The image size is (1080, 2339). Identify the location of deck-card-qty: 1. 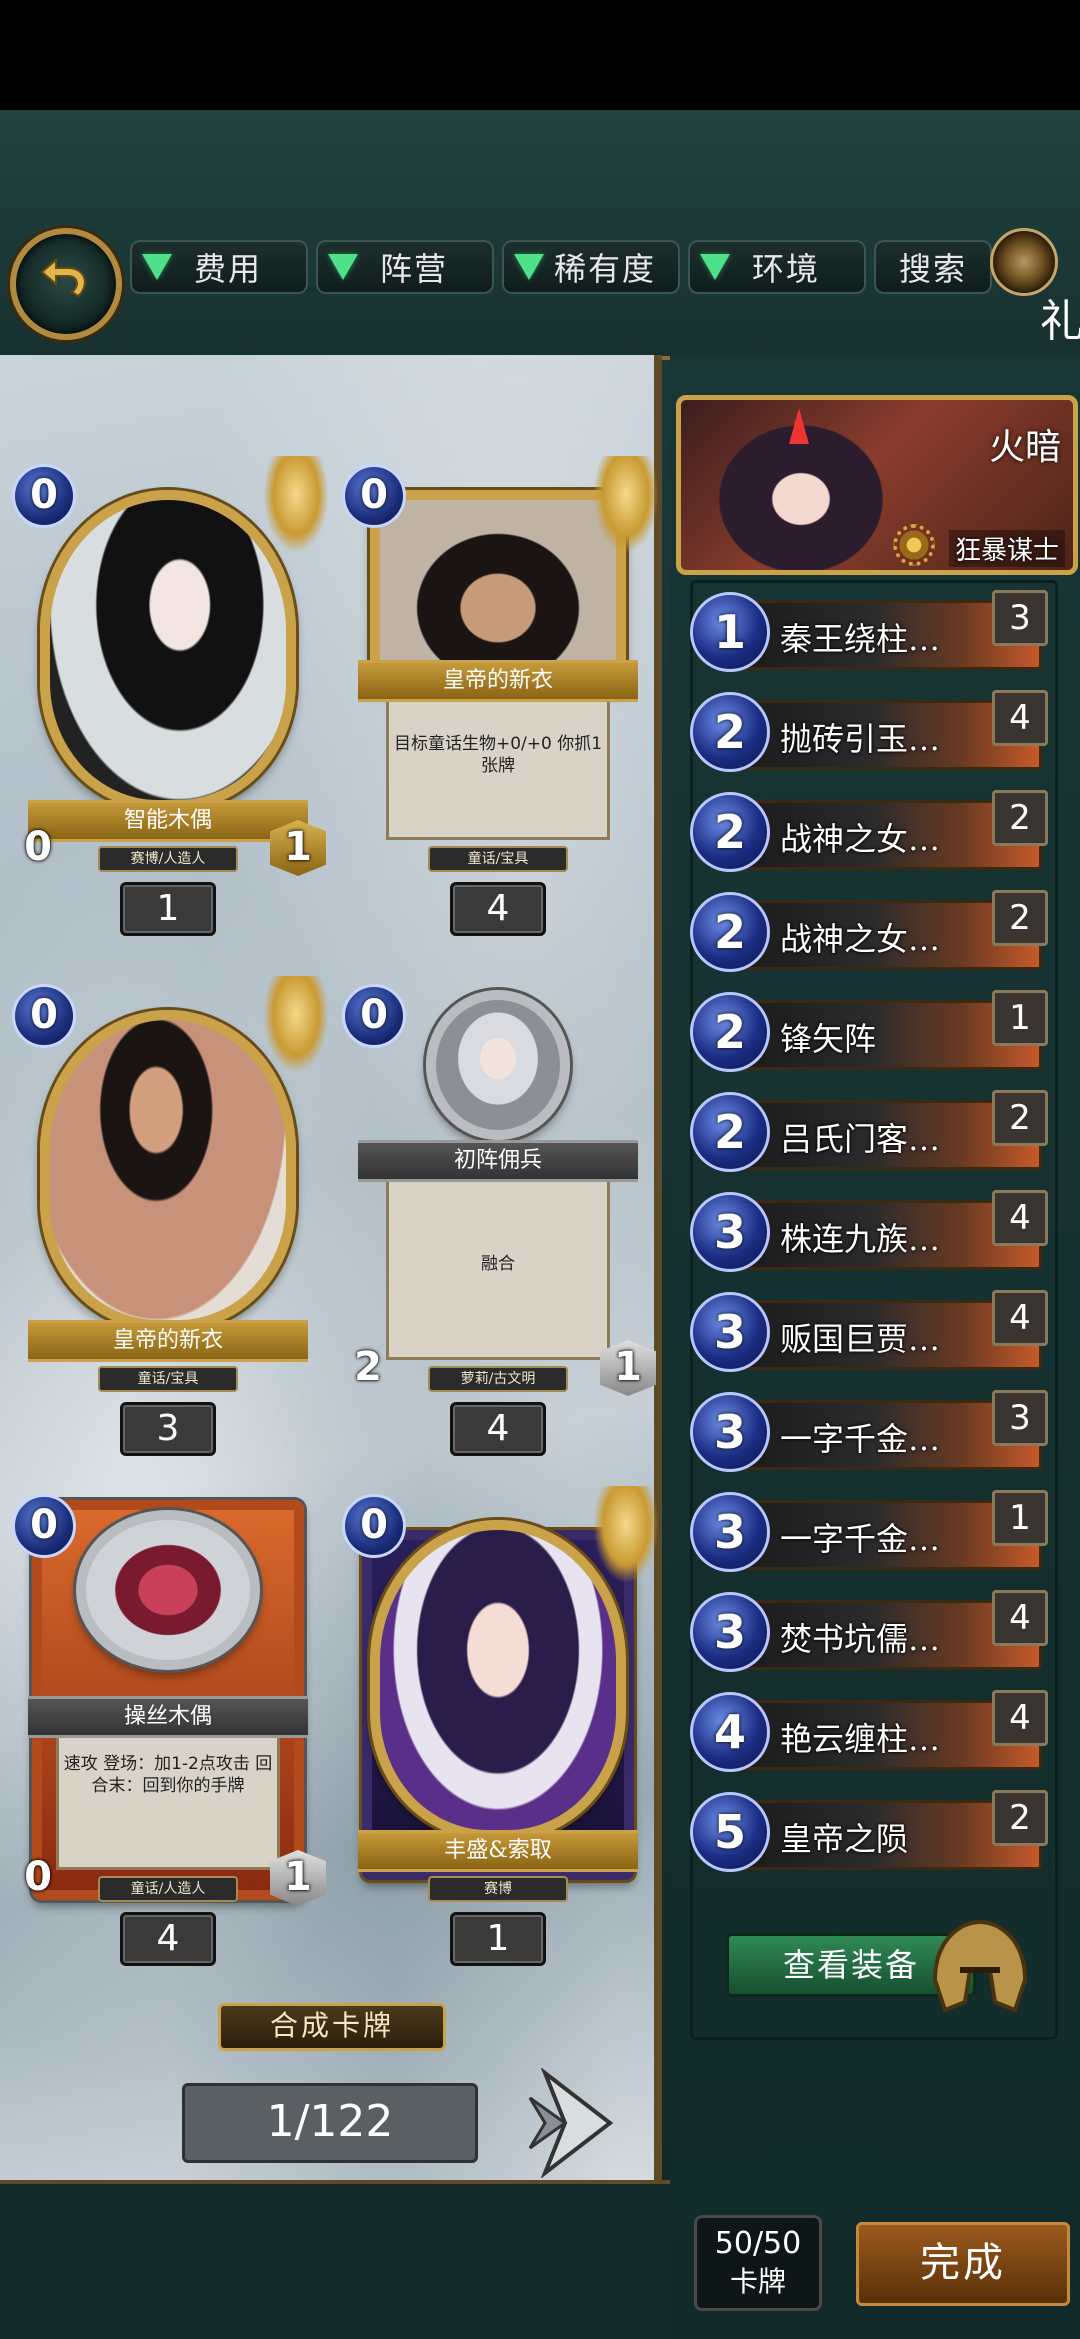
(1020, 1018).